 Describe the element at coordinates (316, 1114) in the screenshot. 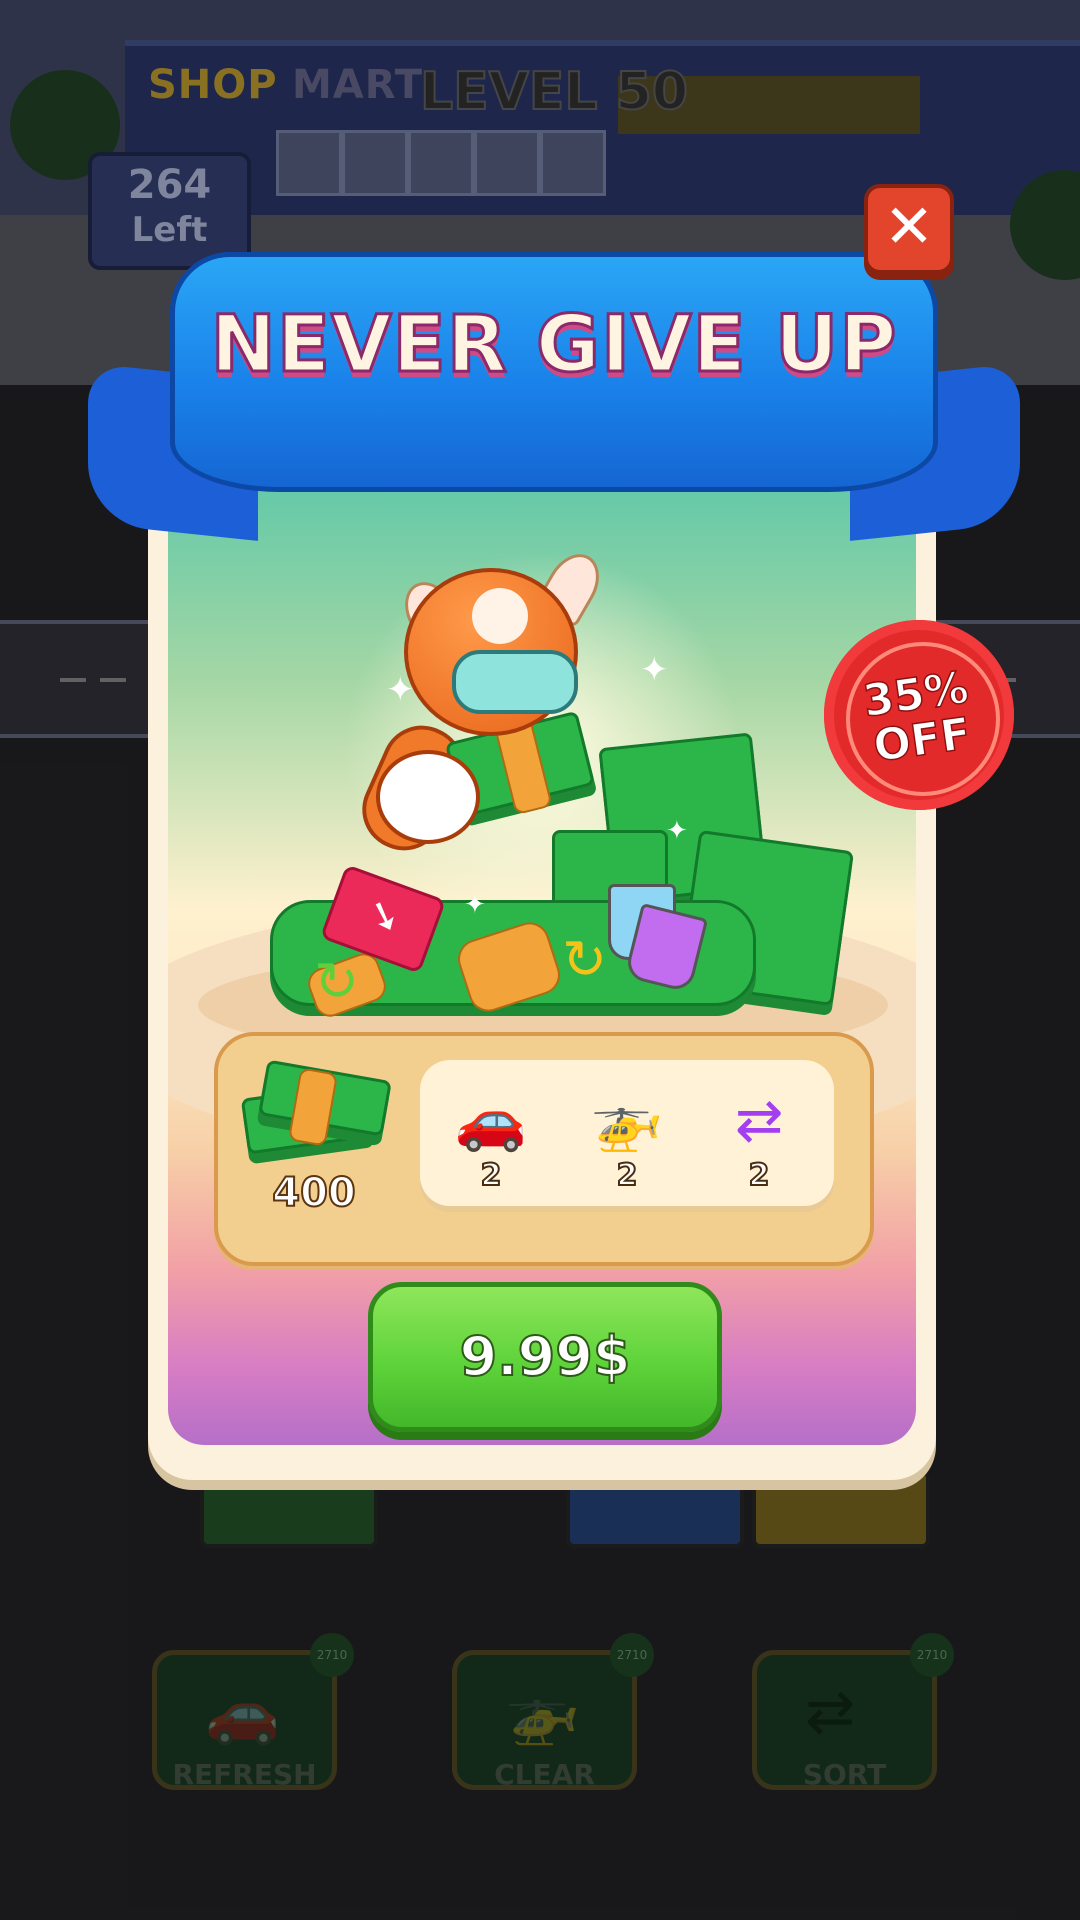

I see `cash-reward-icon` at that location.